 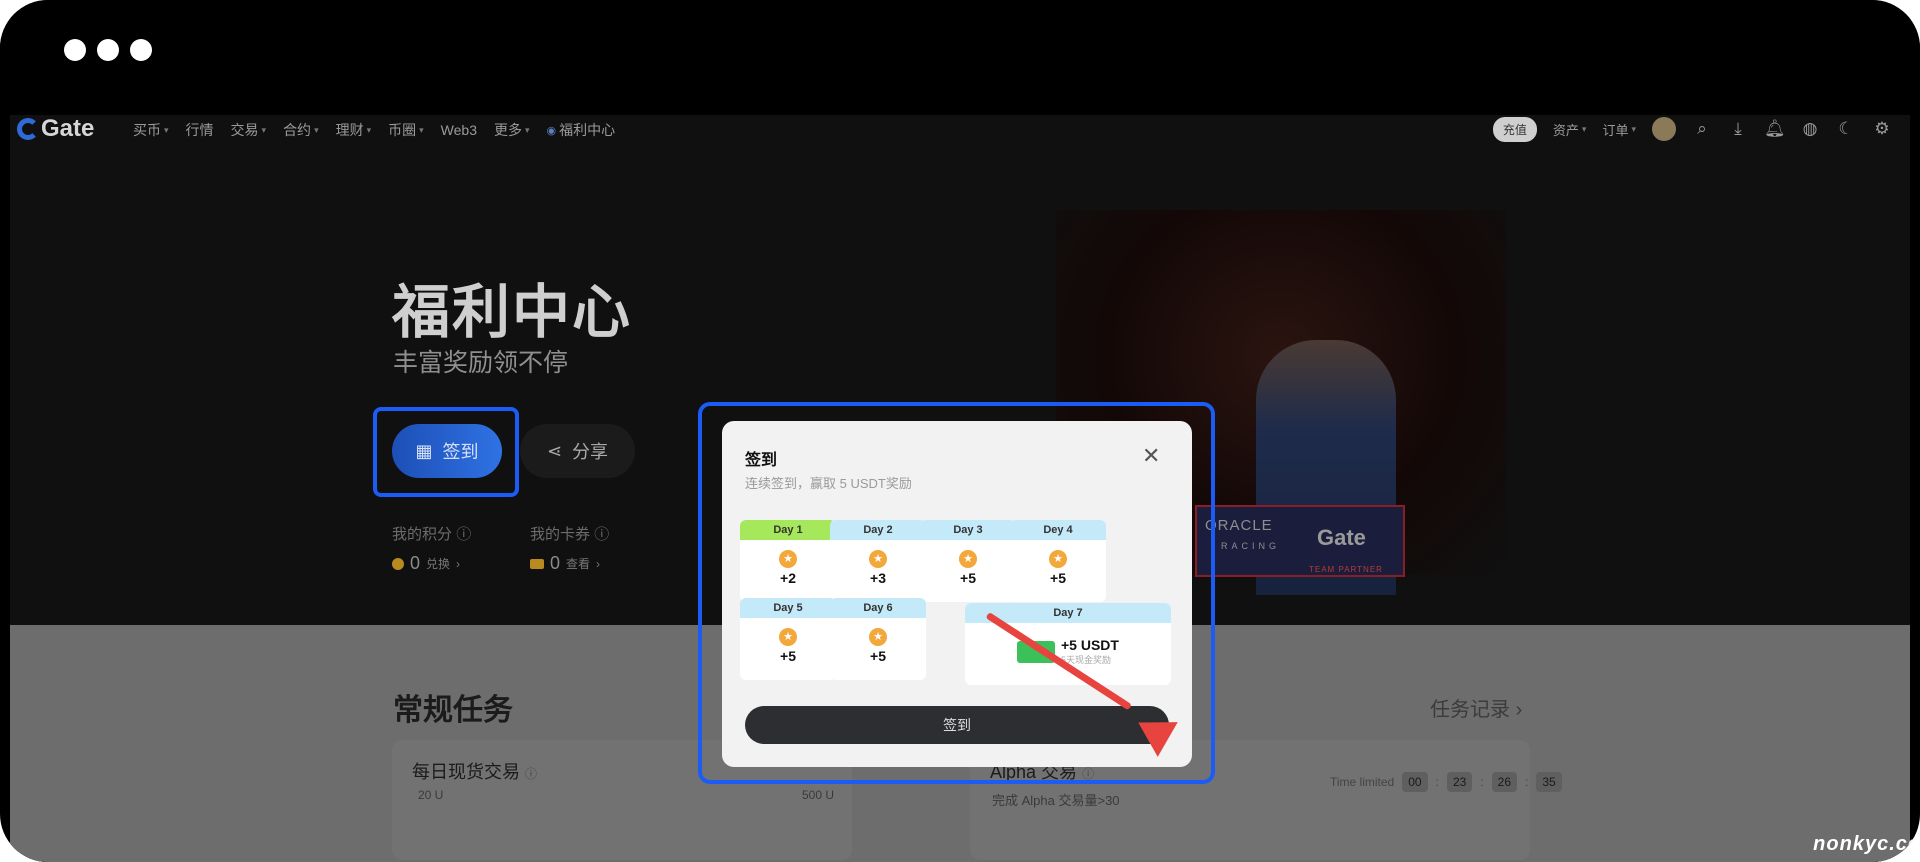 I want to click on nav-item: ◉ 福利中心, so click(x=581, y=130).